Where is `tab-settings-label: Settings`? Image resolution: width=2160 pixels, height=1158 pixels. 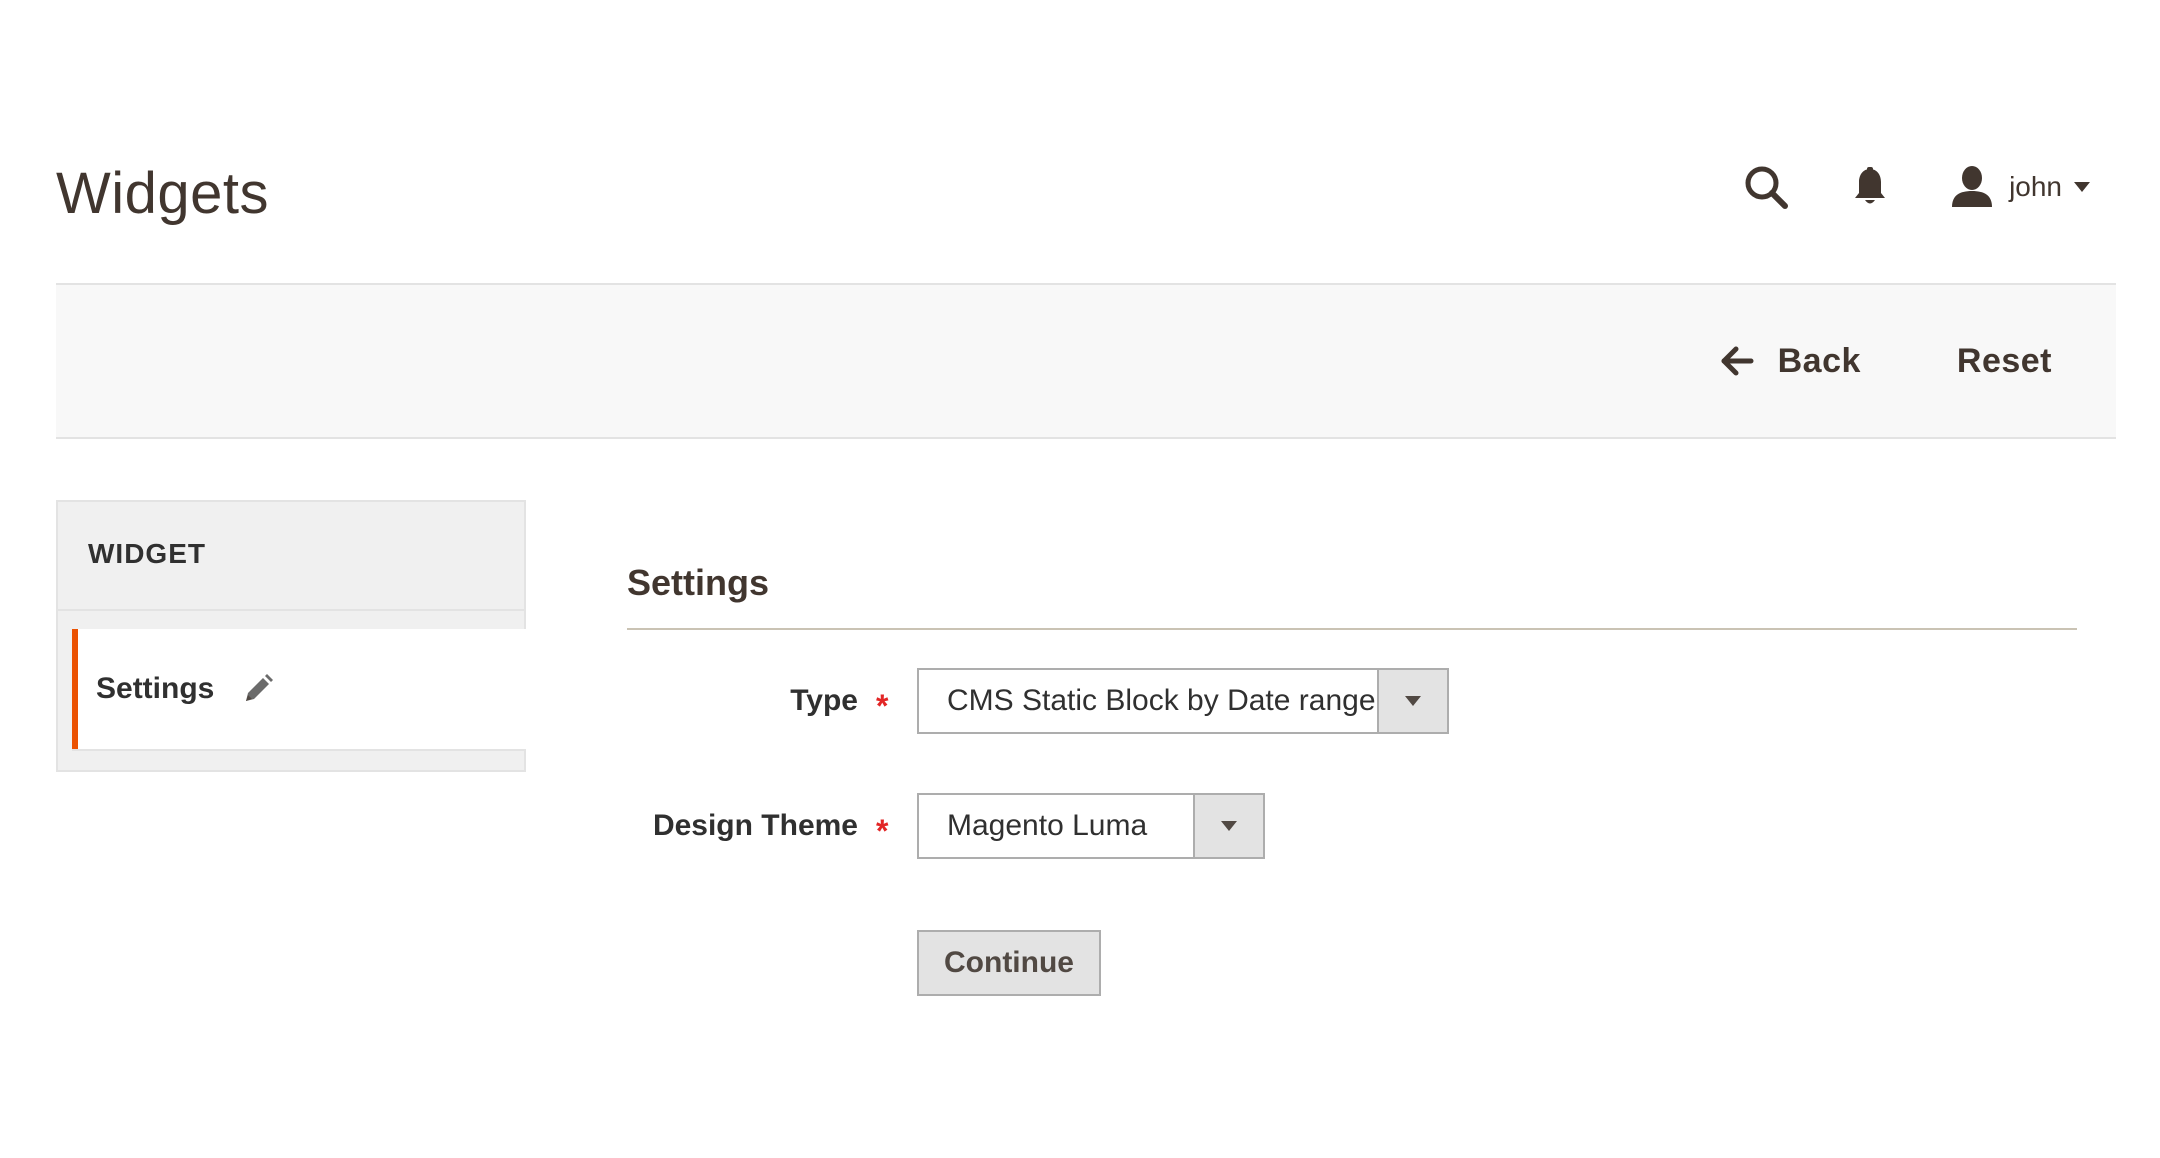 tab-settings-label: Settings is located at coordinates (155, 688).